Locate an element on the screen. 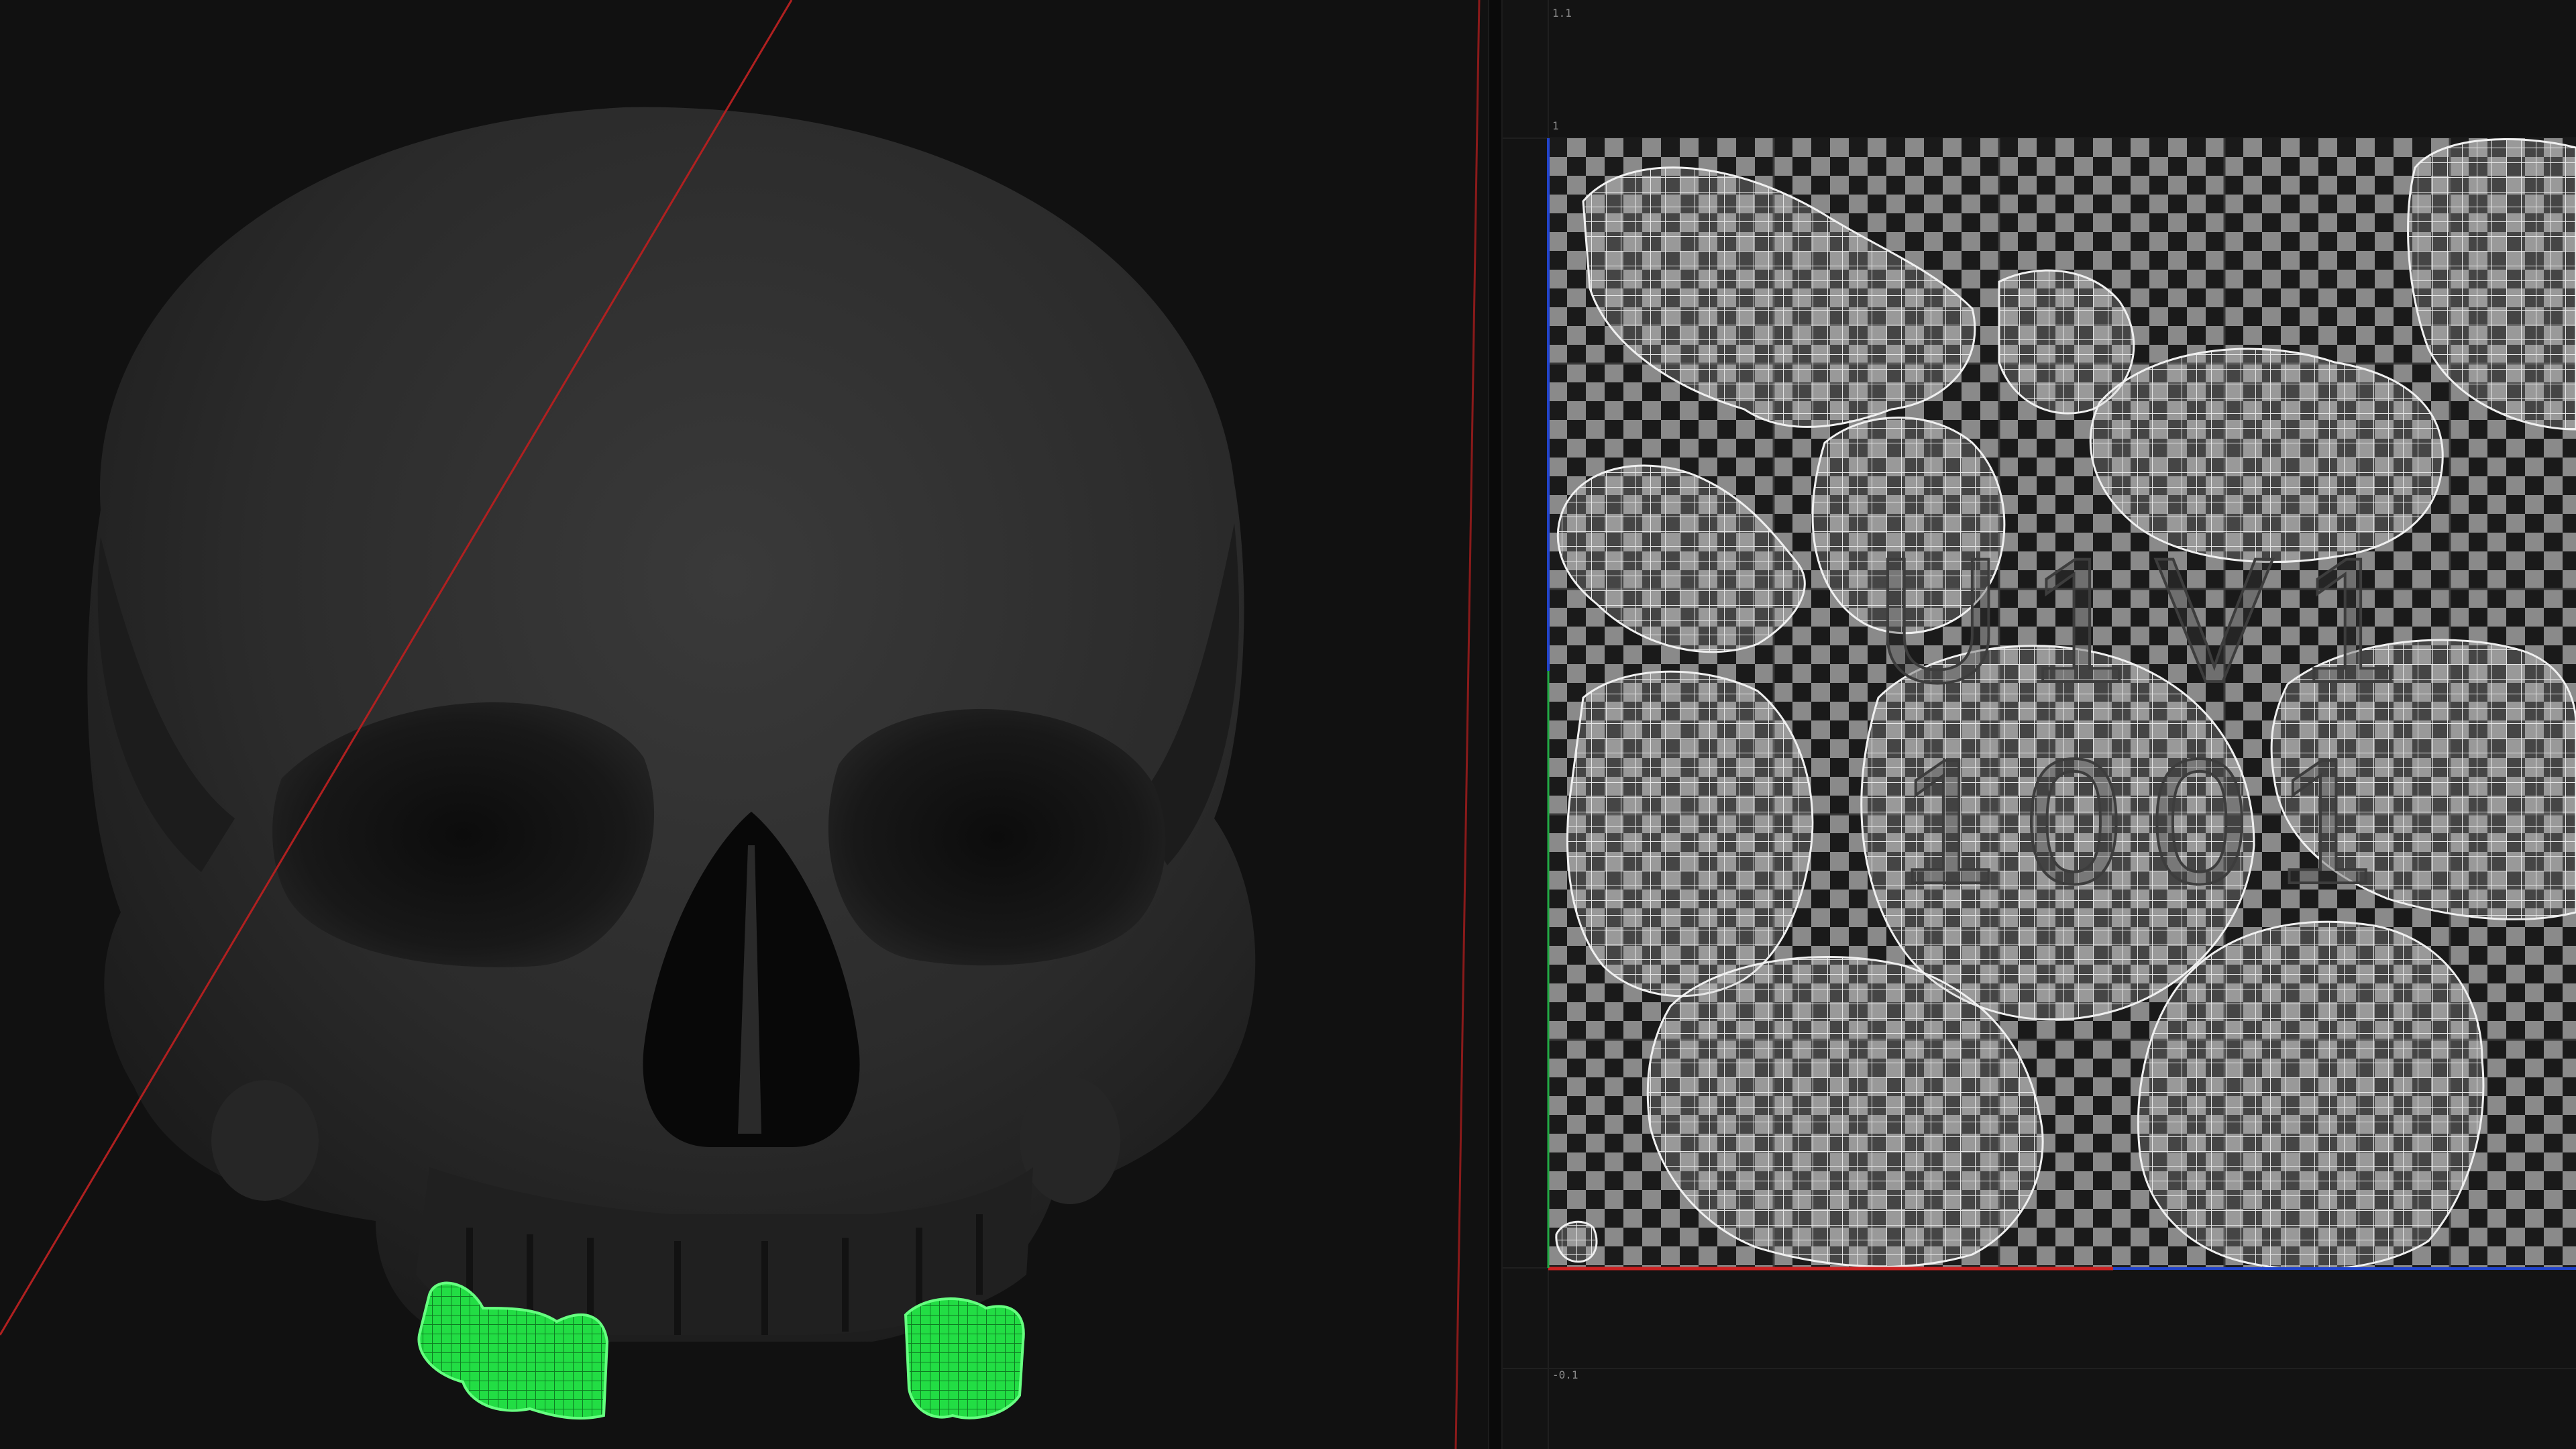  viewport-edge-line is located at coordinates (1467, 724).